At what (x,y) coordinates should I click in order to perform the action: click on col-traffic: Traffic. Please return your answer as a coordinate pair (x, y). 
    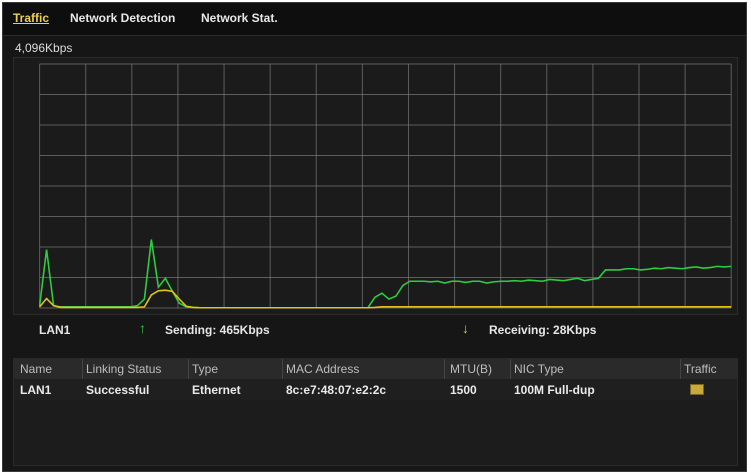
    Looking at the image, I should click on (700, 369).